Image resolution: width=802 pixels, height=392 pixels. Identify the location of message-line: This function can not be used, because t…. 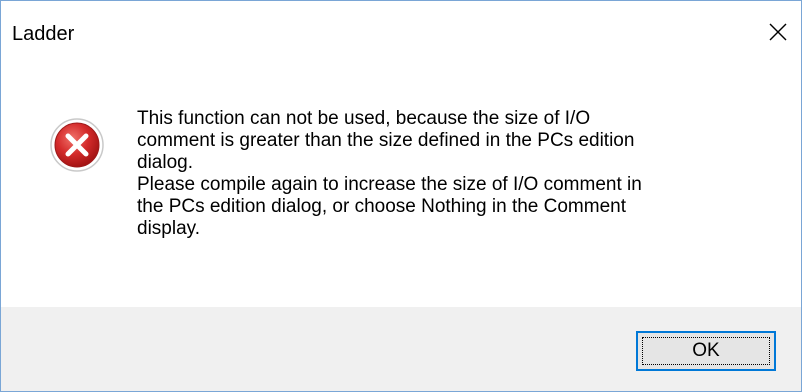
(364, 118).